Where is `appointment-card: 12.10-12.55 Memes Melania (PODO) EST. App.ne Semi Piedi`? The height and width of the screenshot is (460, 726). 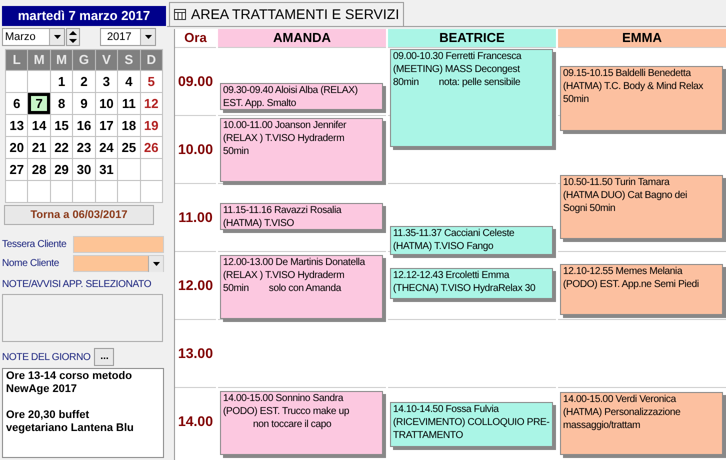
appointment-card: 12.10-12.55 Memes Melania (PODO) EST. App.ne Semi Piedi is located at coordinates (641, 289).